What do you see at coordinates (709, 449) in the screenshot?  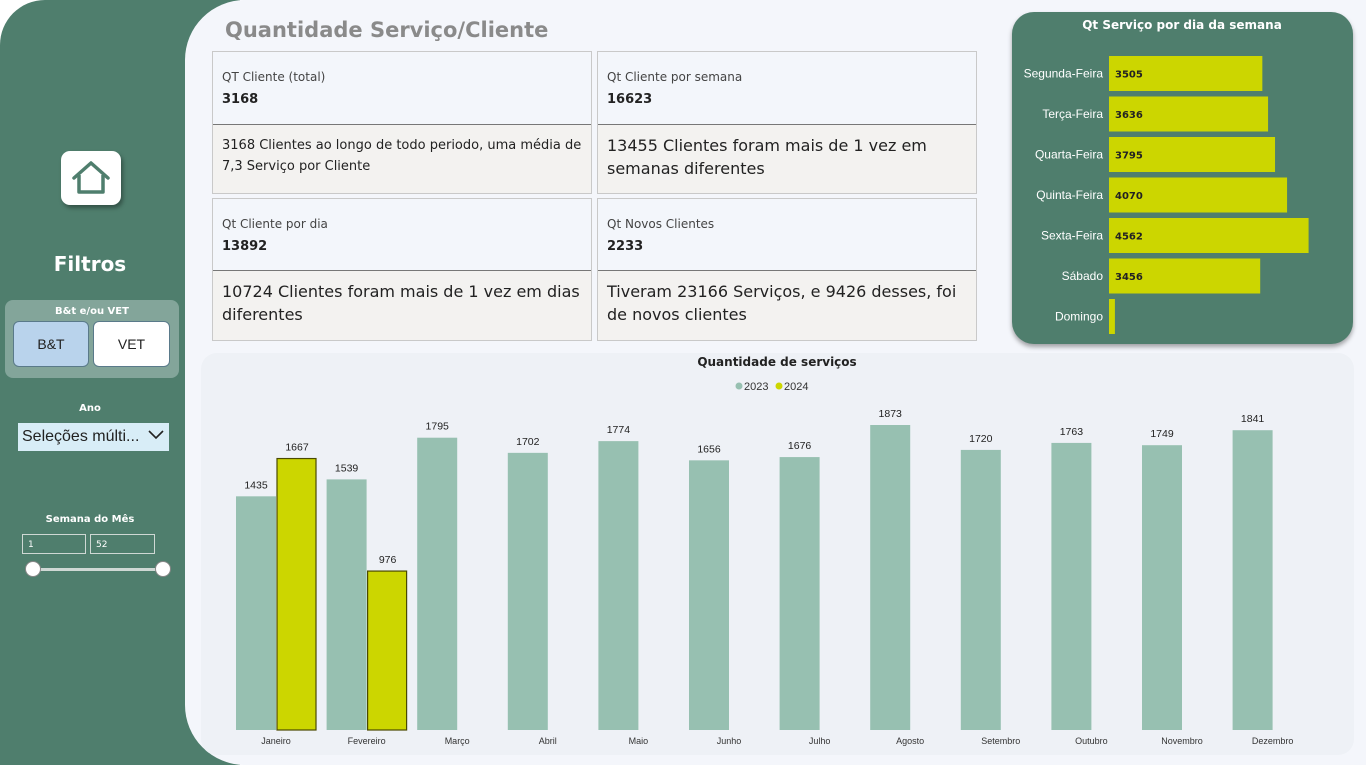 I see `data-label-2023: 1656` at bounding box center [709, 449].